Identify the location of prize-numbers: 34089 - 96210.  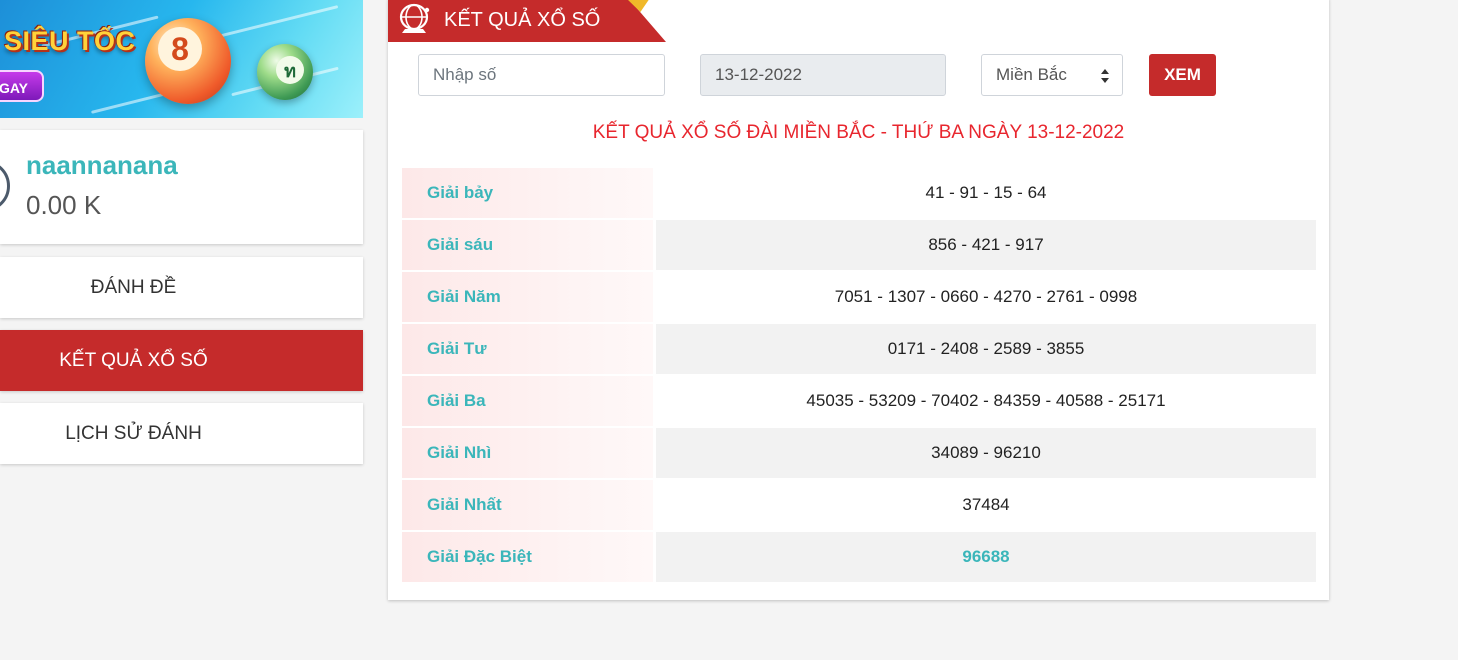
(986, 454).